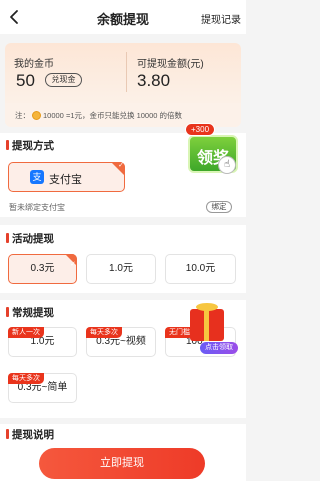 Image resolution: width=320 pixels, height=481 pixels. What do you see at coordinates (37, 207) in the screenshot?
I see `unbound-alipay-text: 暂未绑定支付宝` at bounding box center [37, 207].